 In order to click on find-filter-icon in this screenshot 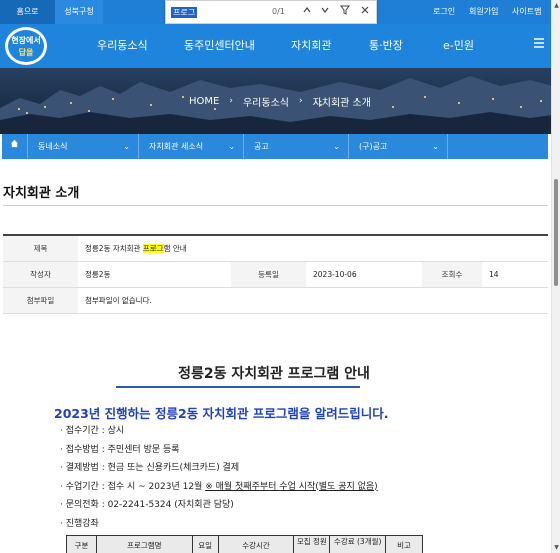, I will do `click(345, 12)`.